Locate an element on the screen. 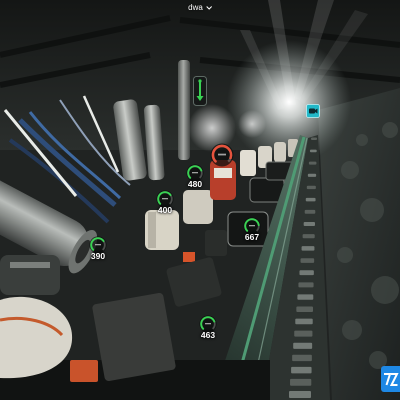 The height and width of the screenshot is (400, 400). gauge-ring-icon is located at coordinates (222, 155).